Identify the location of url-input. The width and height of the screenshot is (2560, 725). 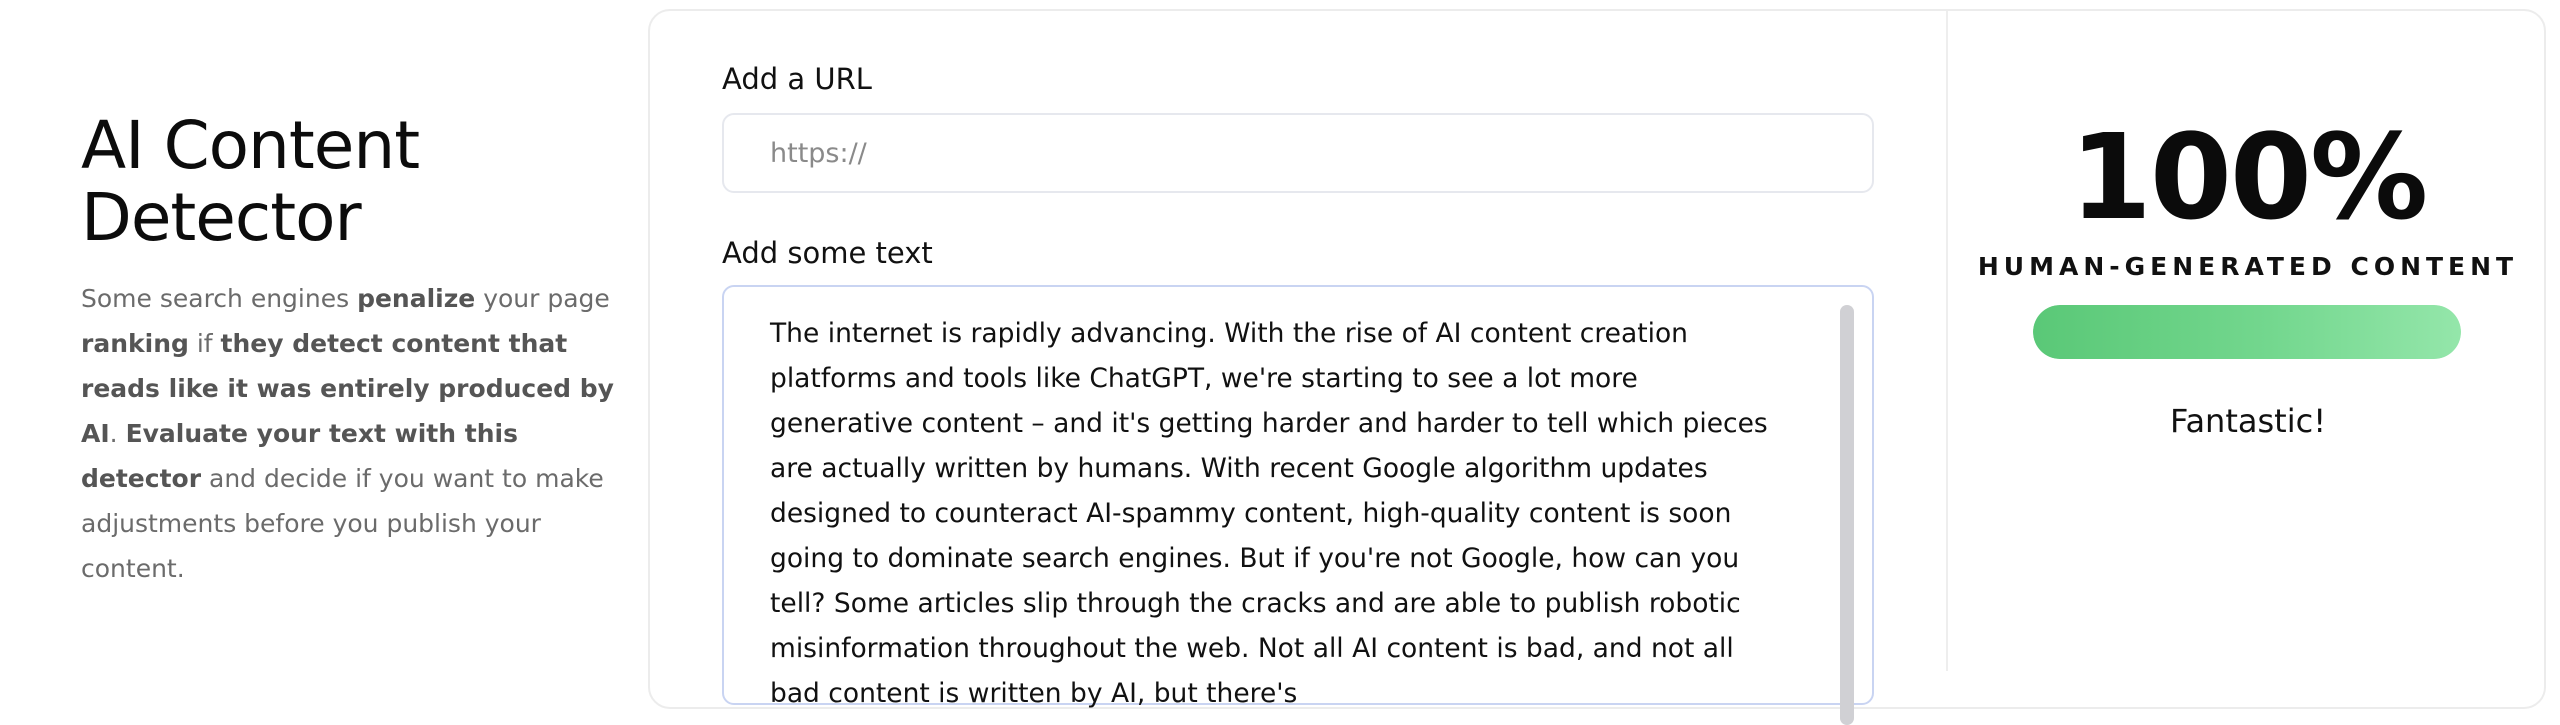
(1298, 153).